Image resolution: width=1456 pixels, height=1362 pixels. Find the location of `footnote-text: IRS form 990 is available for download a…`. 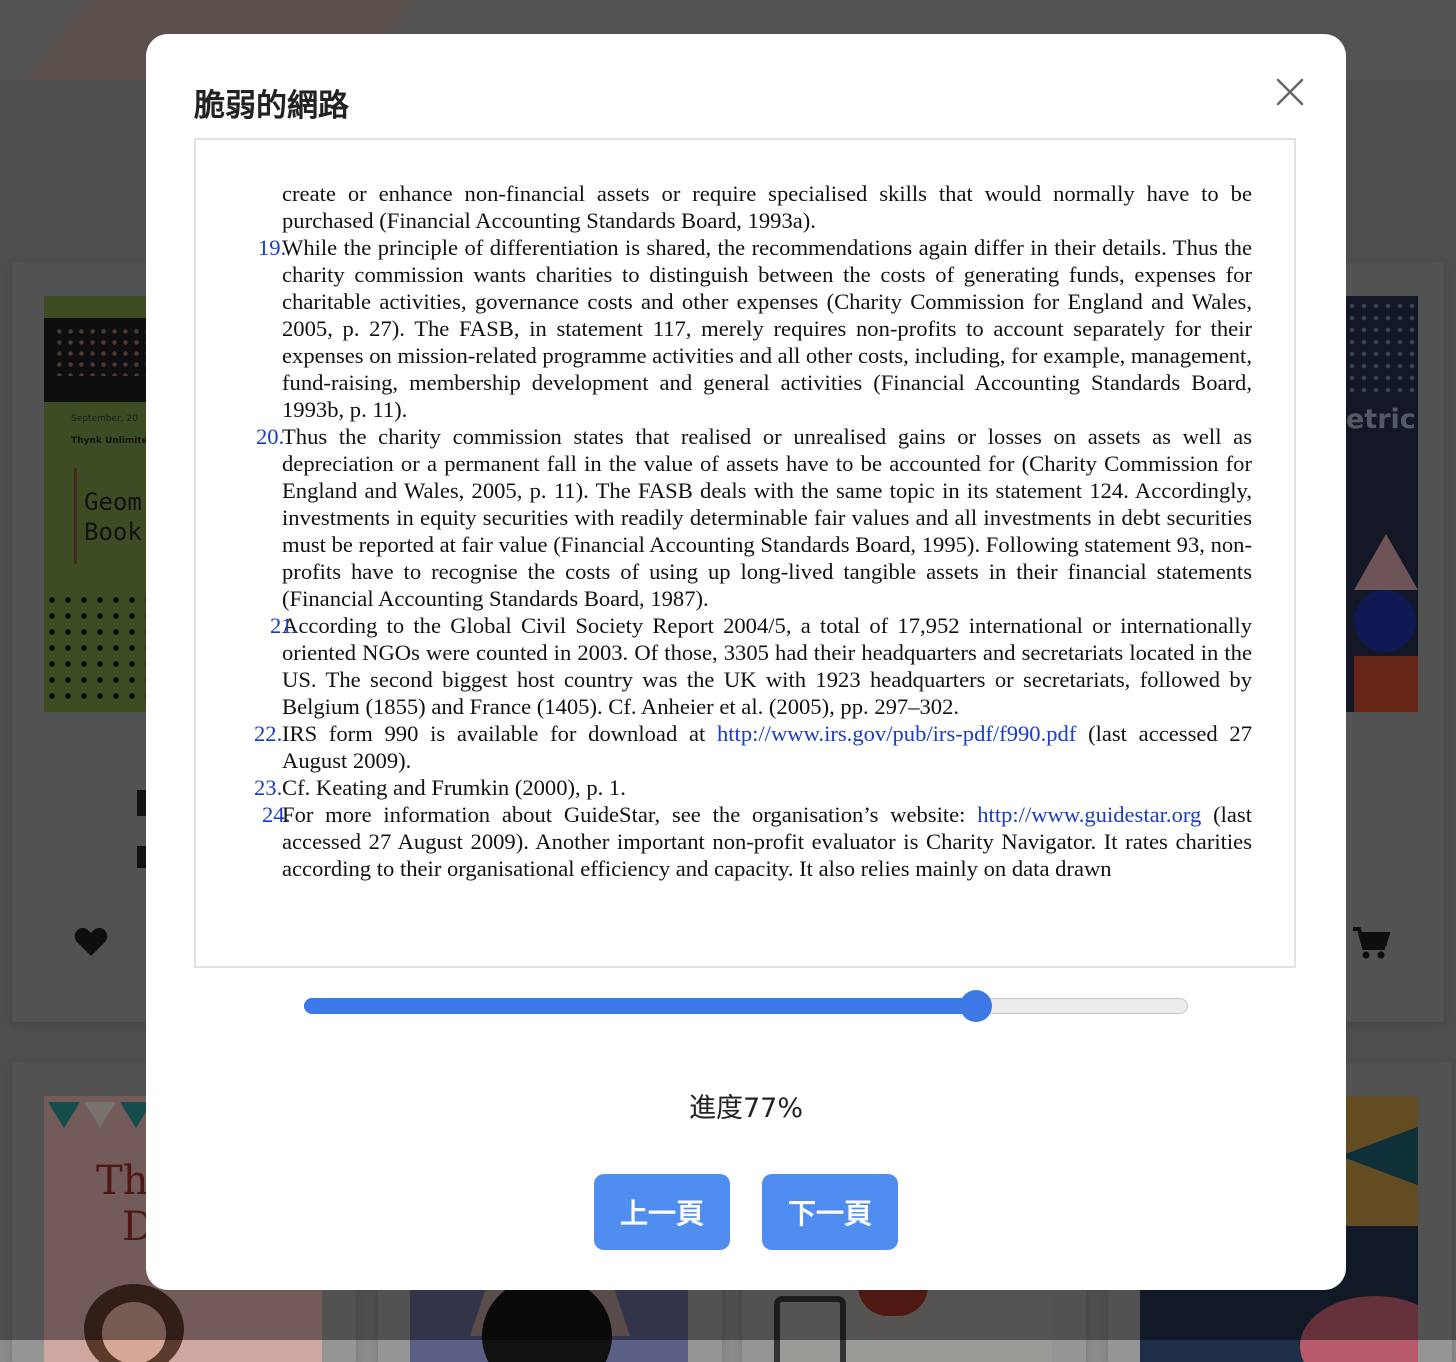

footnote-text: IRS form 990 is available for download a… is located at coordinates (499, 733).